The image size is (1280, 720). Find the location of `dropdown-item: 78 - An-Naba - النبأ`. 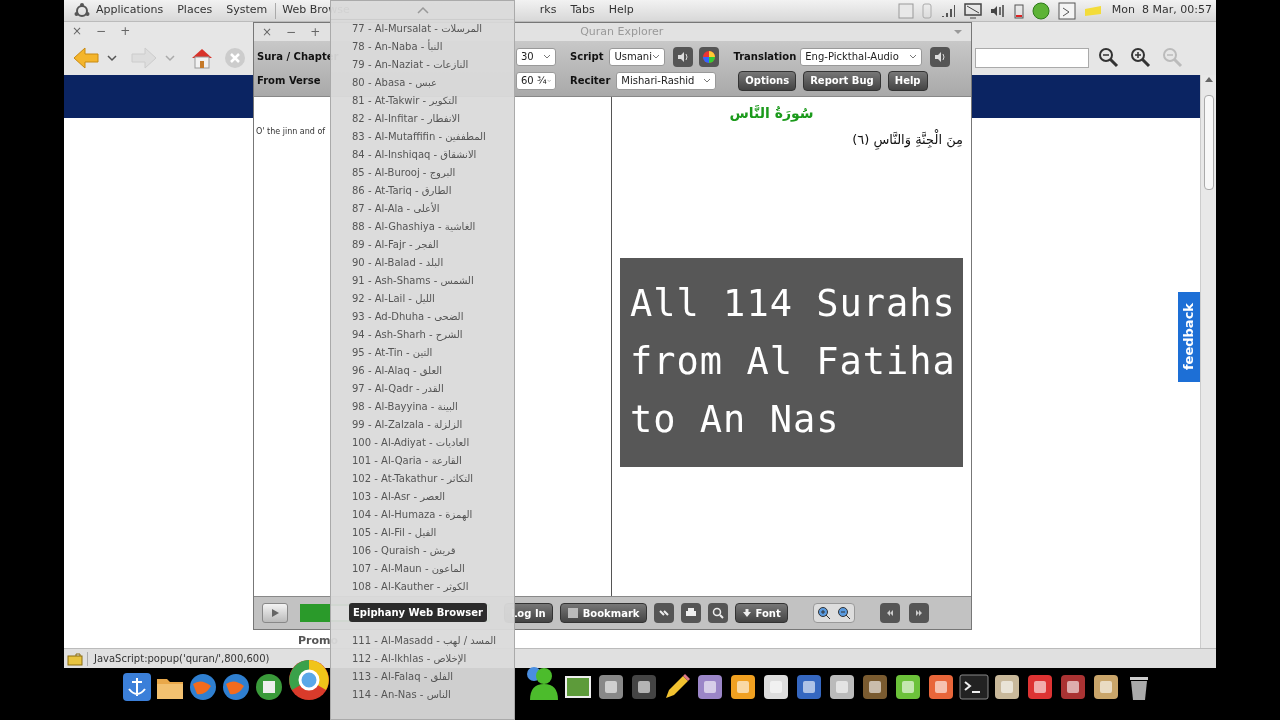

dropdown-item: 78 - An-Naba - النبأ is located at coordinates (422, 47).